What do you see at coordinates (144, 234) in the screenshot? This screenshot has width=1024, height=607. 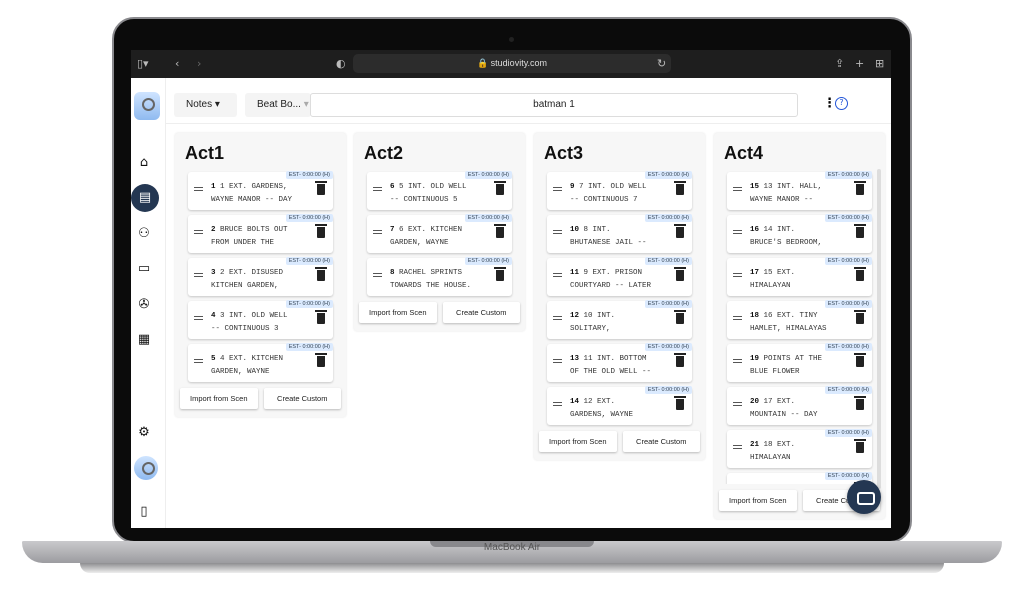 I see `people-icon: ⚇` at bounding box center [144, 234].